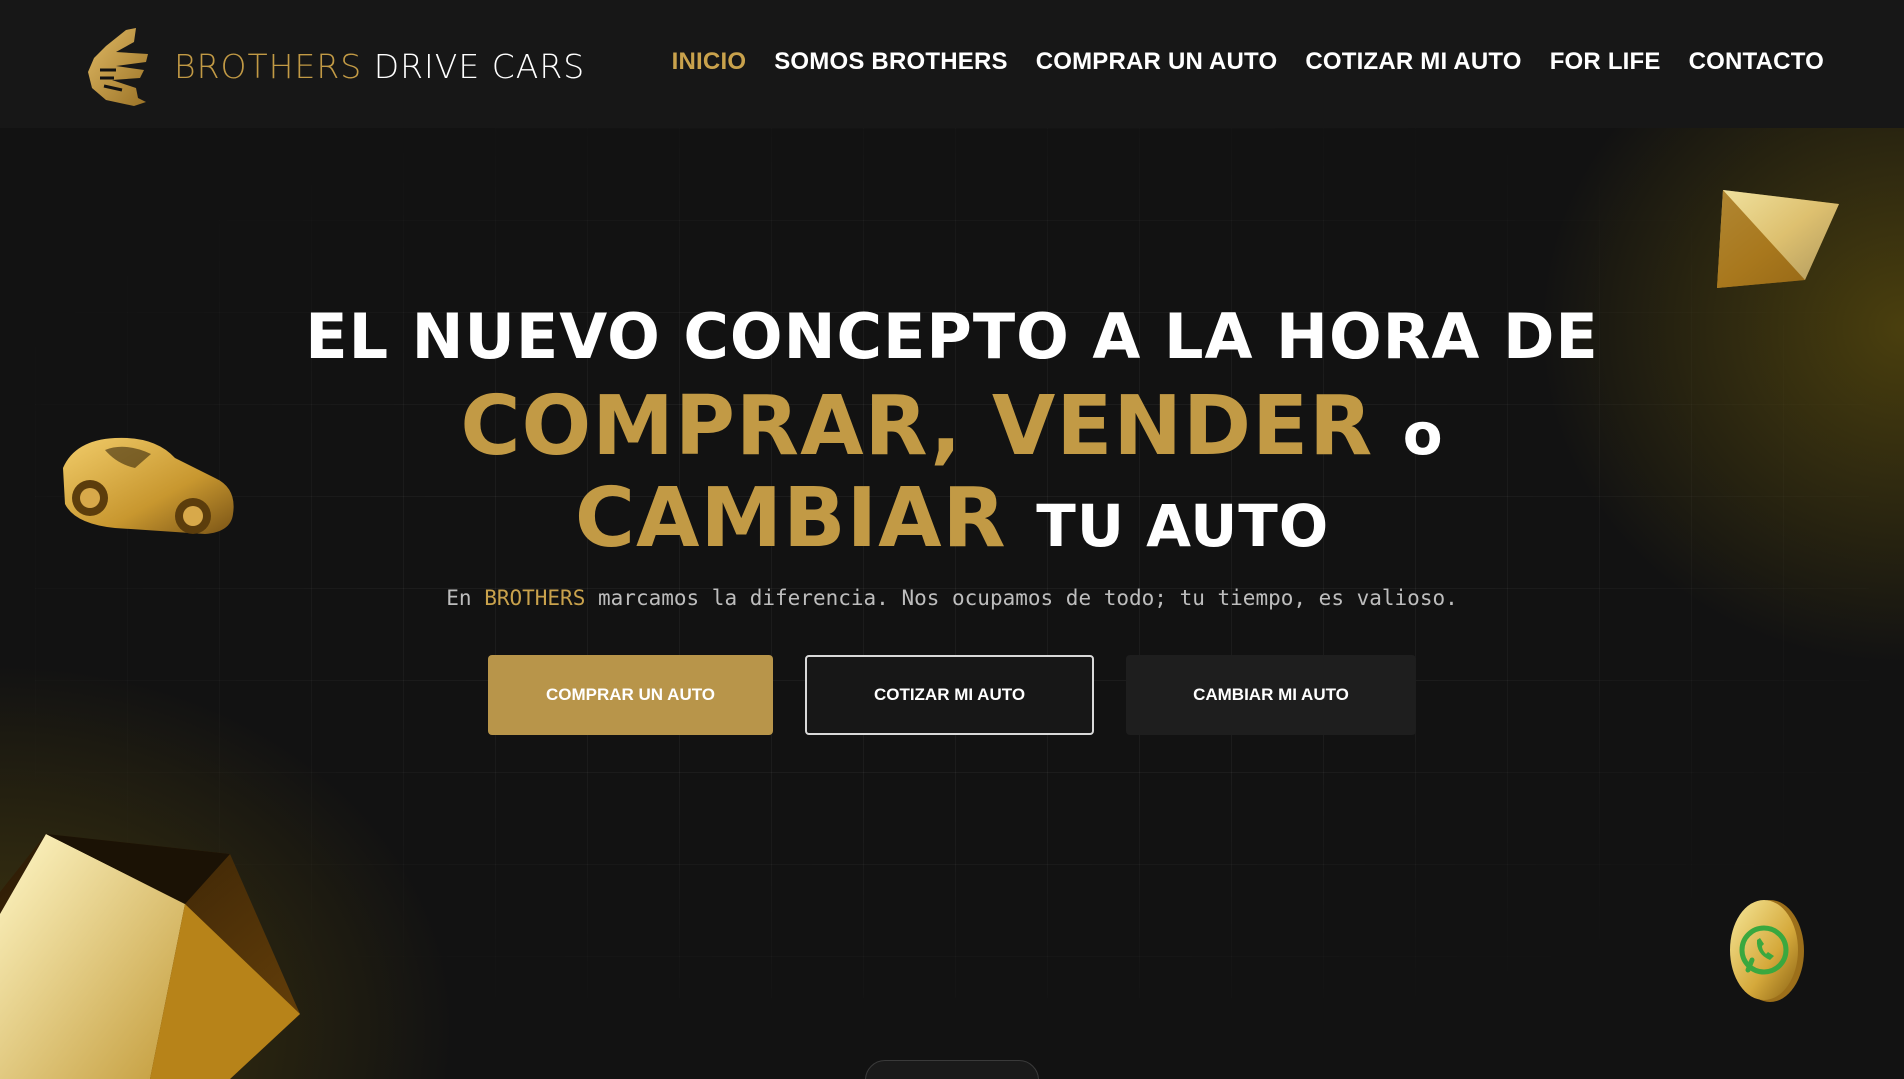  Describe the element at coordinates (1778, 239) in the screenshot. I see `gold-pyramid-icon` at that location.